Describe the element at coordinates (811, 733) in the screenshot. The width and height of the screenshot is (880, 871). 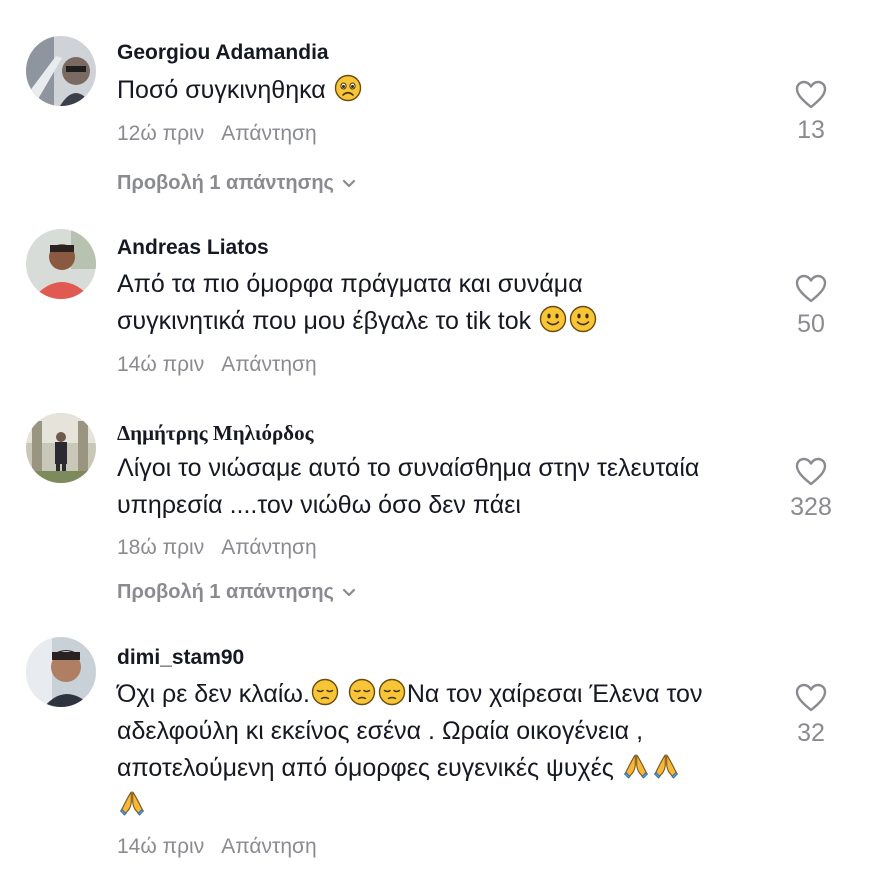
I see `like-count: 32` at that location.